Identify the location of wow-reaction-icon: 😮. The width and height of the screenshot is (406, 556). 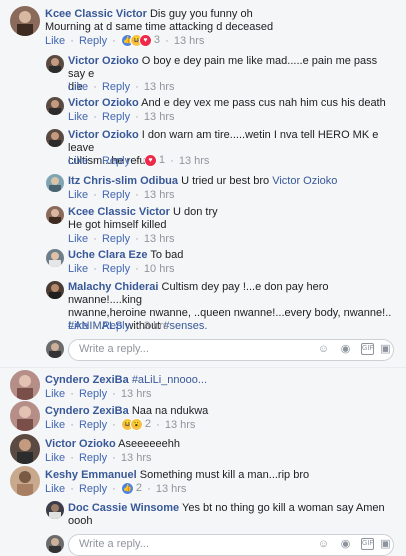
(136, 424).